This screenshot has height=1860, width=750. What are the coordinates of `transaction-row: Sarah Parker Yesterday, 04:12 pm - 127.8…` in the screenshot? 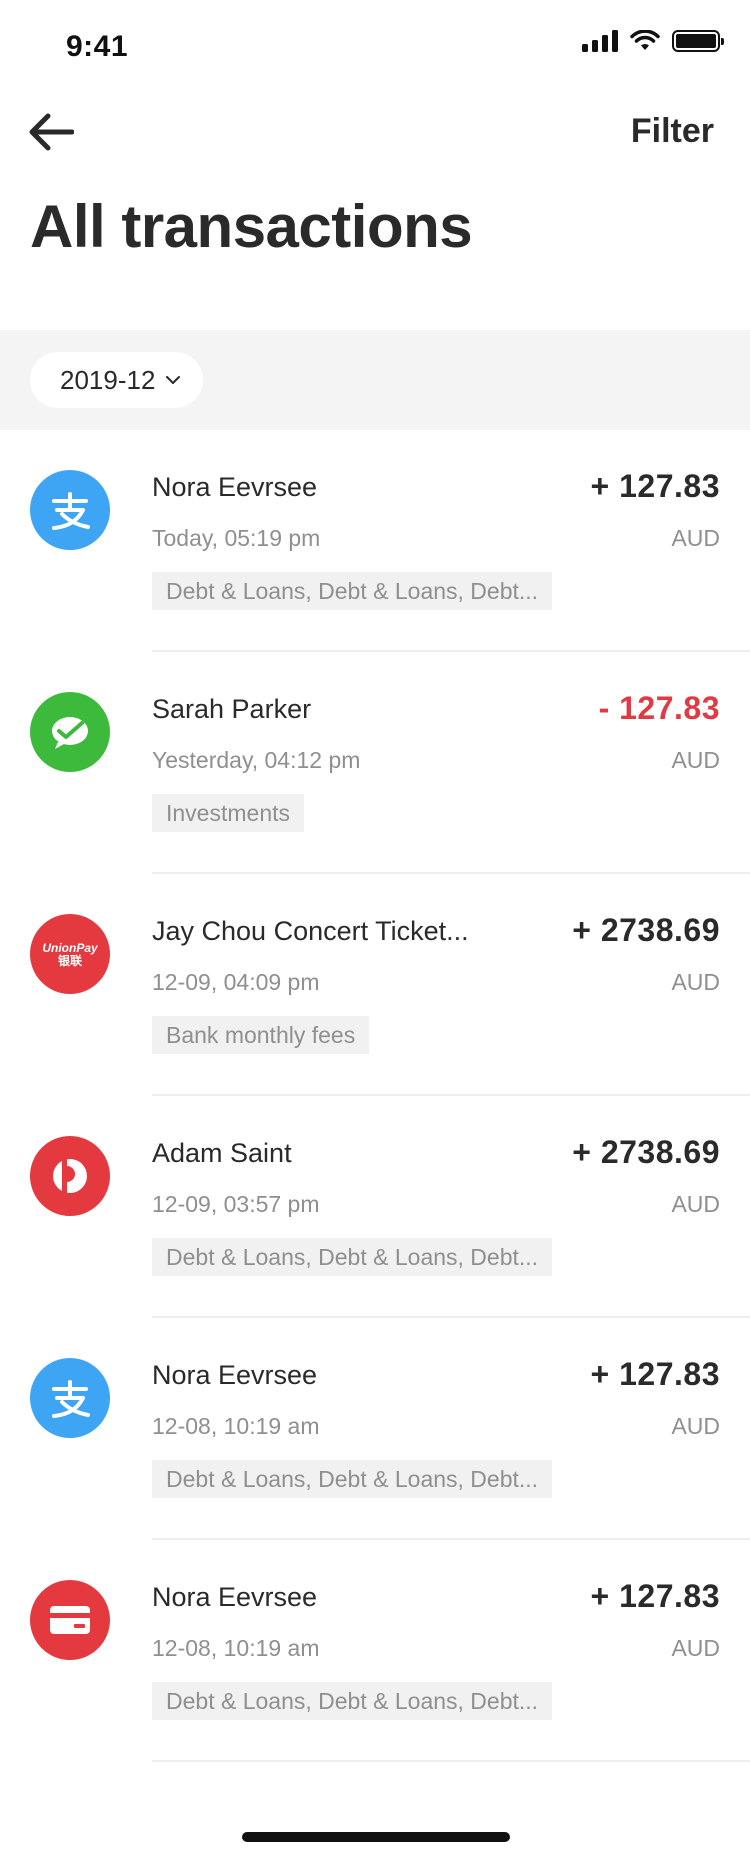 It's located at (375, 763).